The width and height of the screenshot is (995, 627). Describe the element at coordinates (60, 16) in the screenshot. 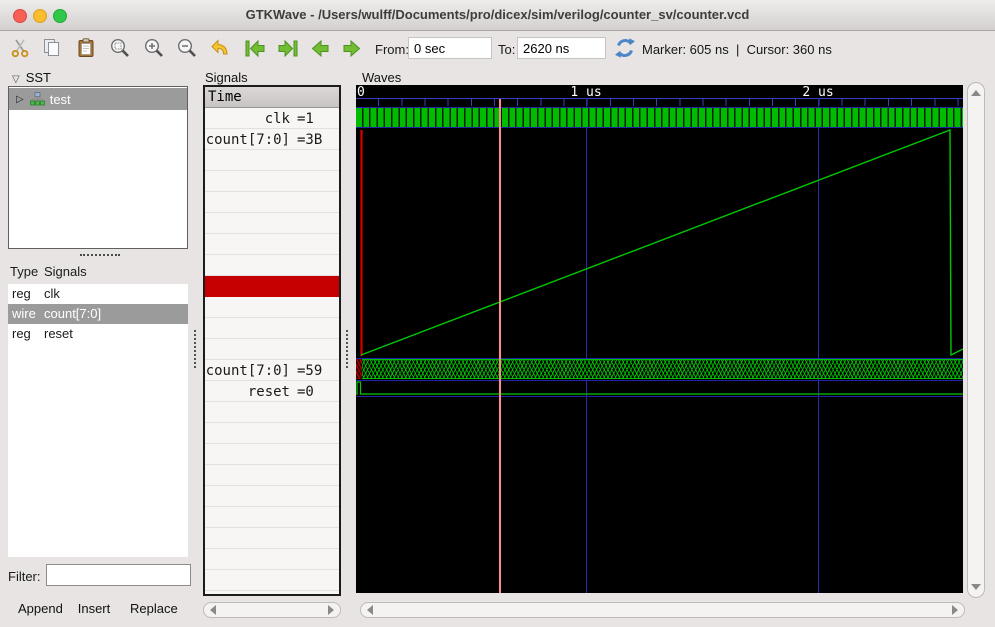

I see `maximize-button` at that location.